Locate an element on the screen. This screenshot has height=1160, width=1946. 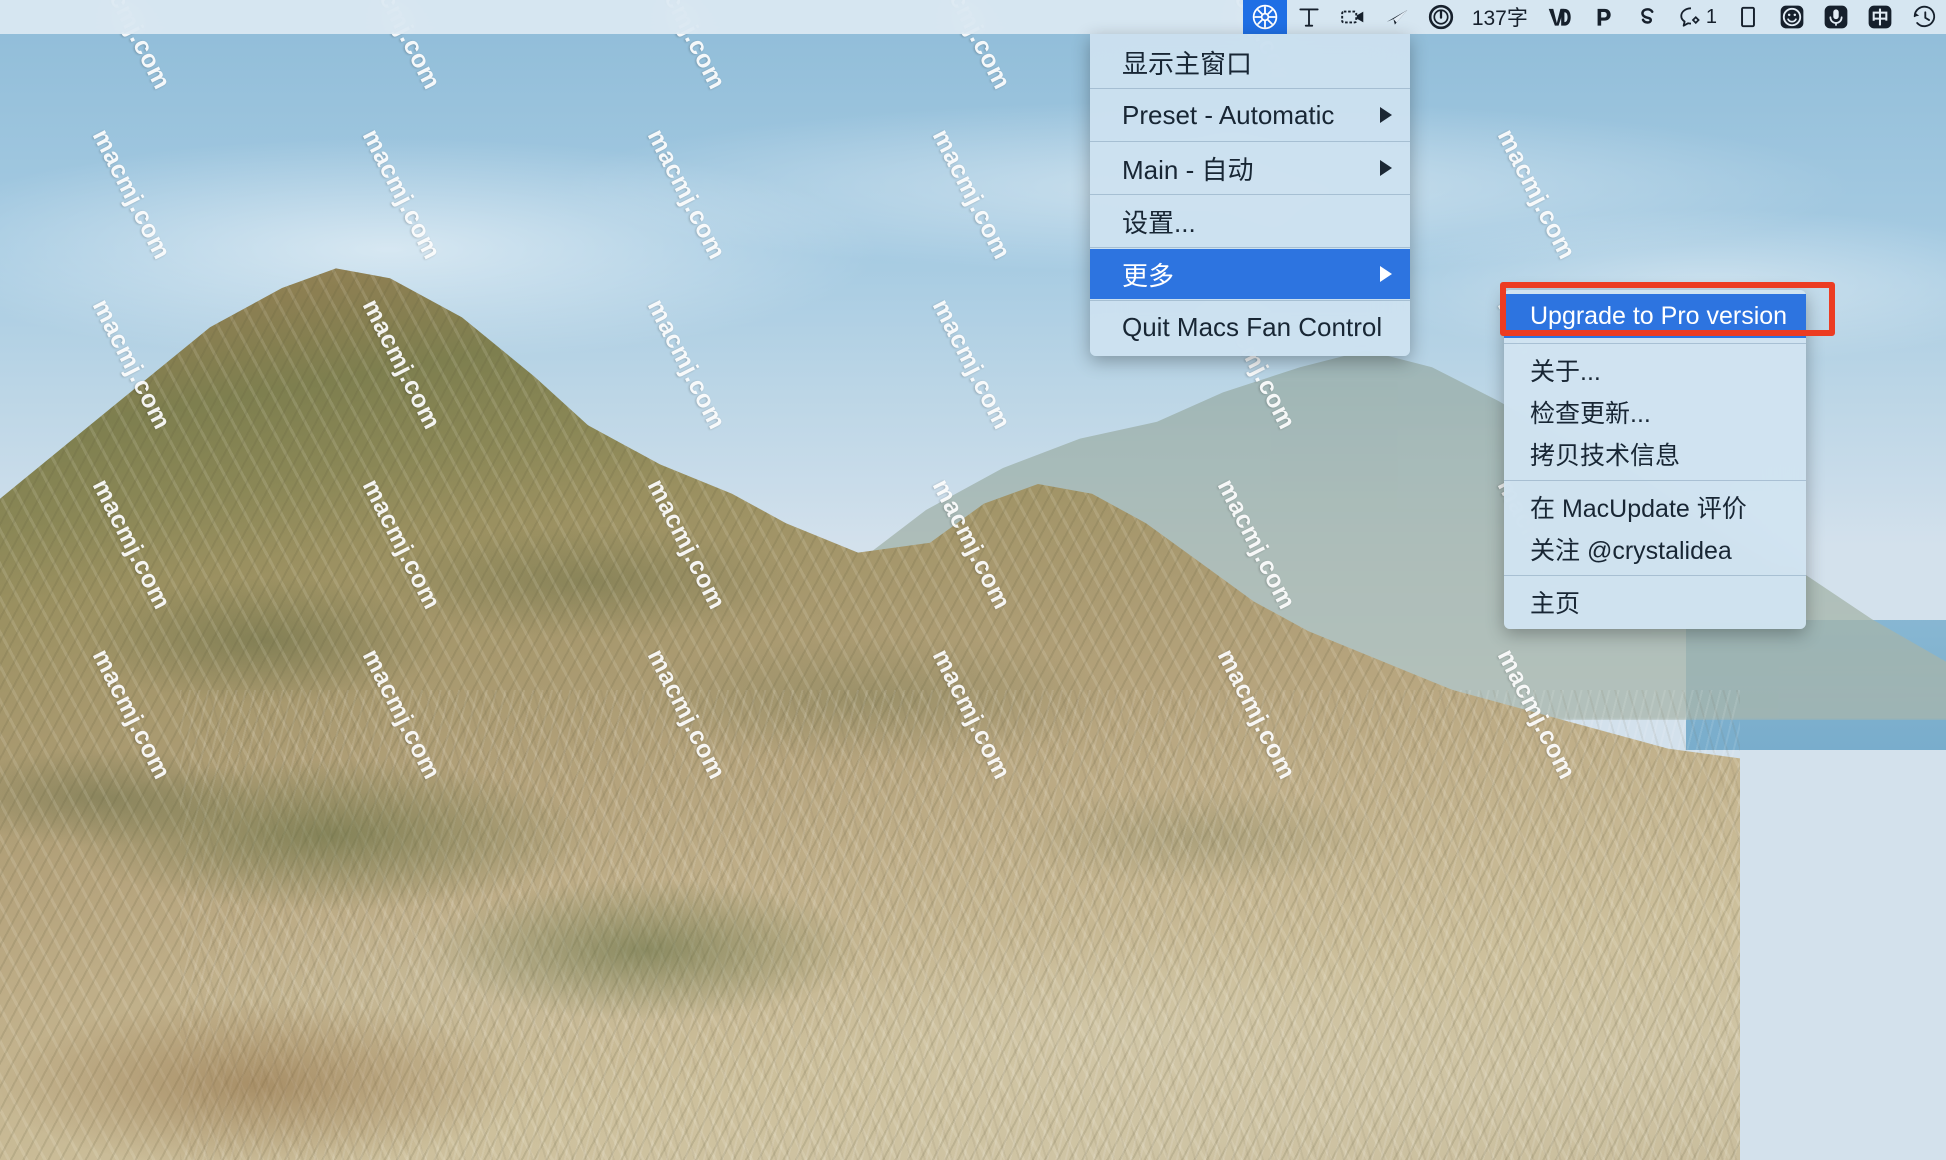
menubar-item-word-count: 137字 is located at coordinates (1500, 17).